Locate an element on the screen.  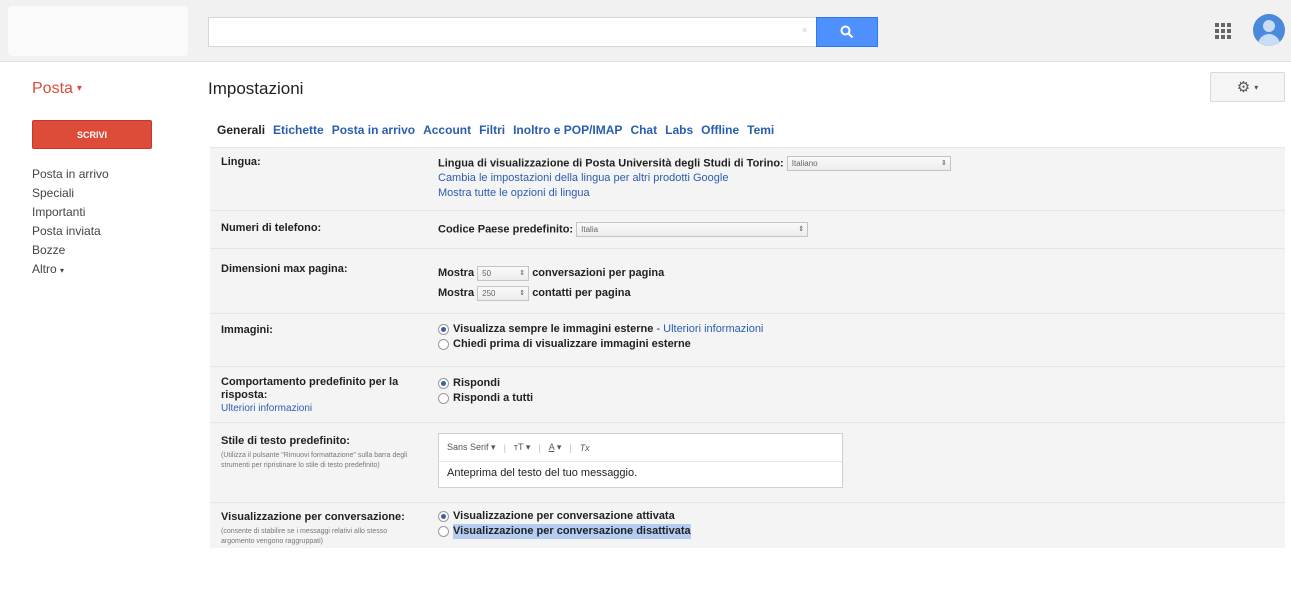
setting-label: Numeri di telefono: is located at coordinates (271, 228).